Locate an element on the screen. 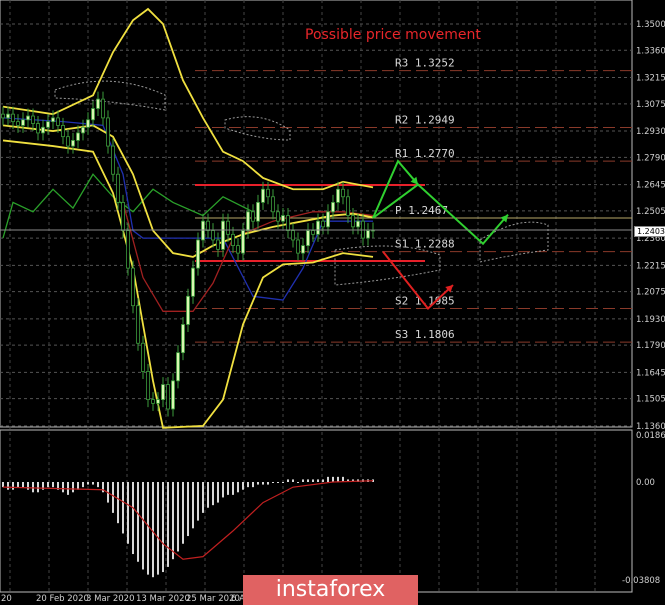  y-tick-label: 1.2505 is located at coordinates (650, 212).